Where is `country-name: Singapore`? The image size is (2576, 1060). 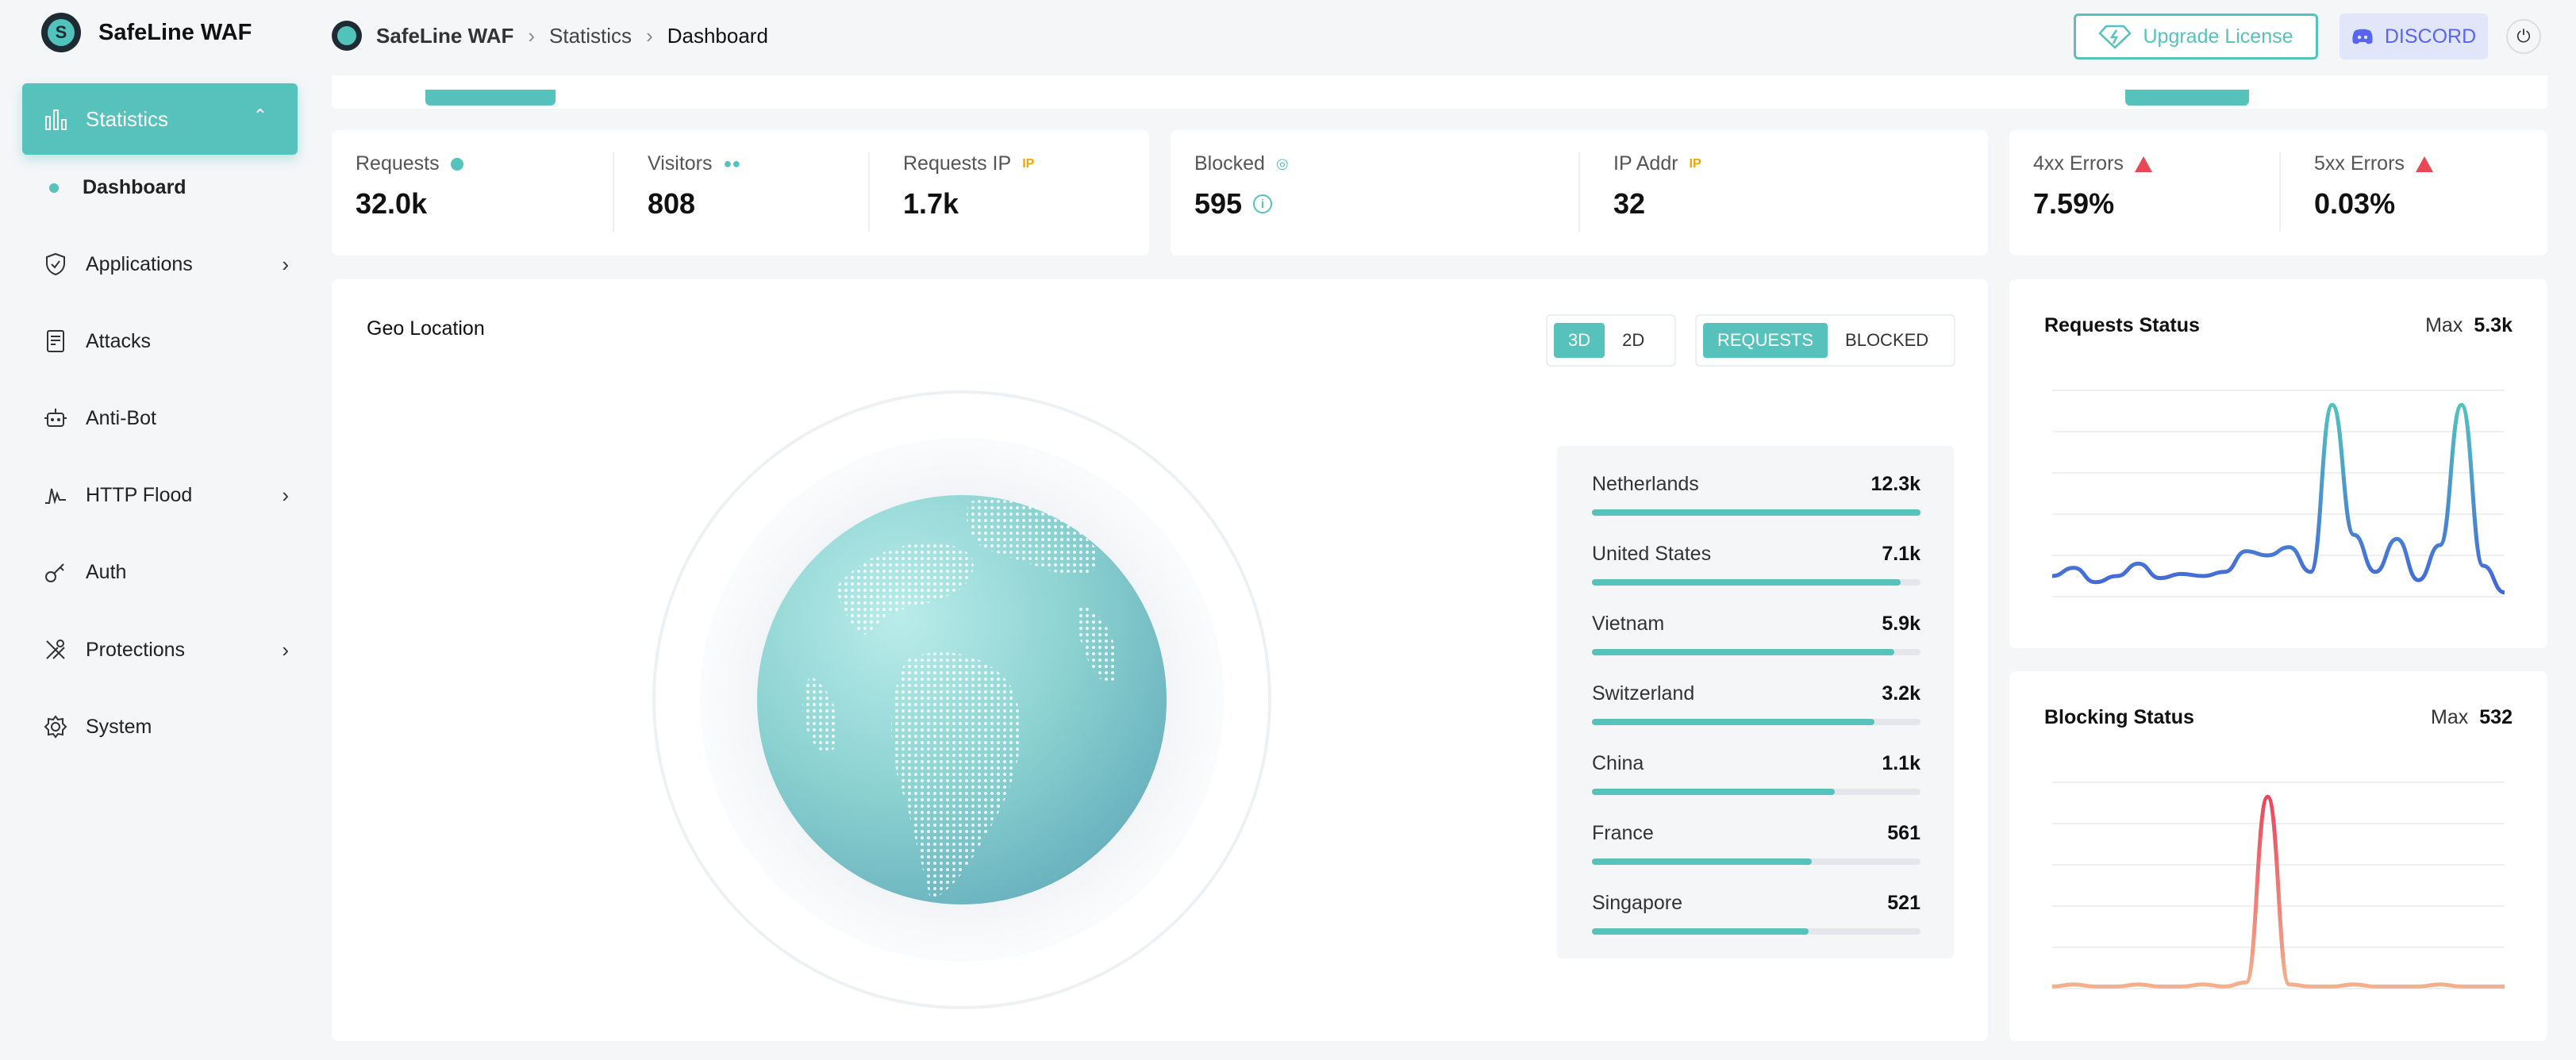 country-name: Singapore is located at coordinates (1637, 903).